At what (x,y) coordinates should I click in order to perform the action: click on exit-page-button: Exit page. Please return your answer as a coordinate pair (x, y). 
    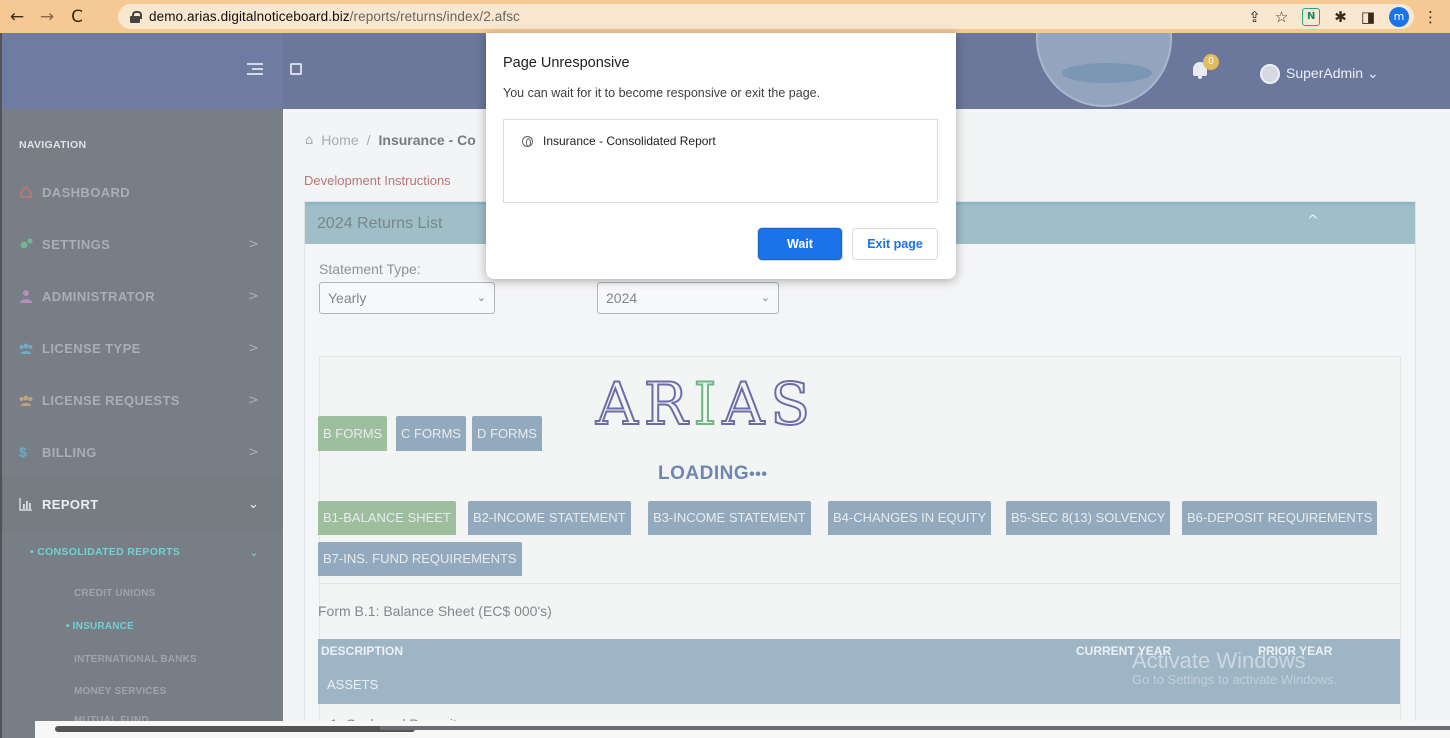
    Looking at the image, I should click on (895, 244).